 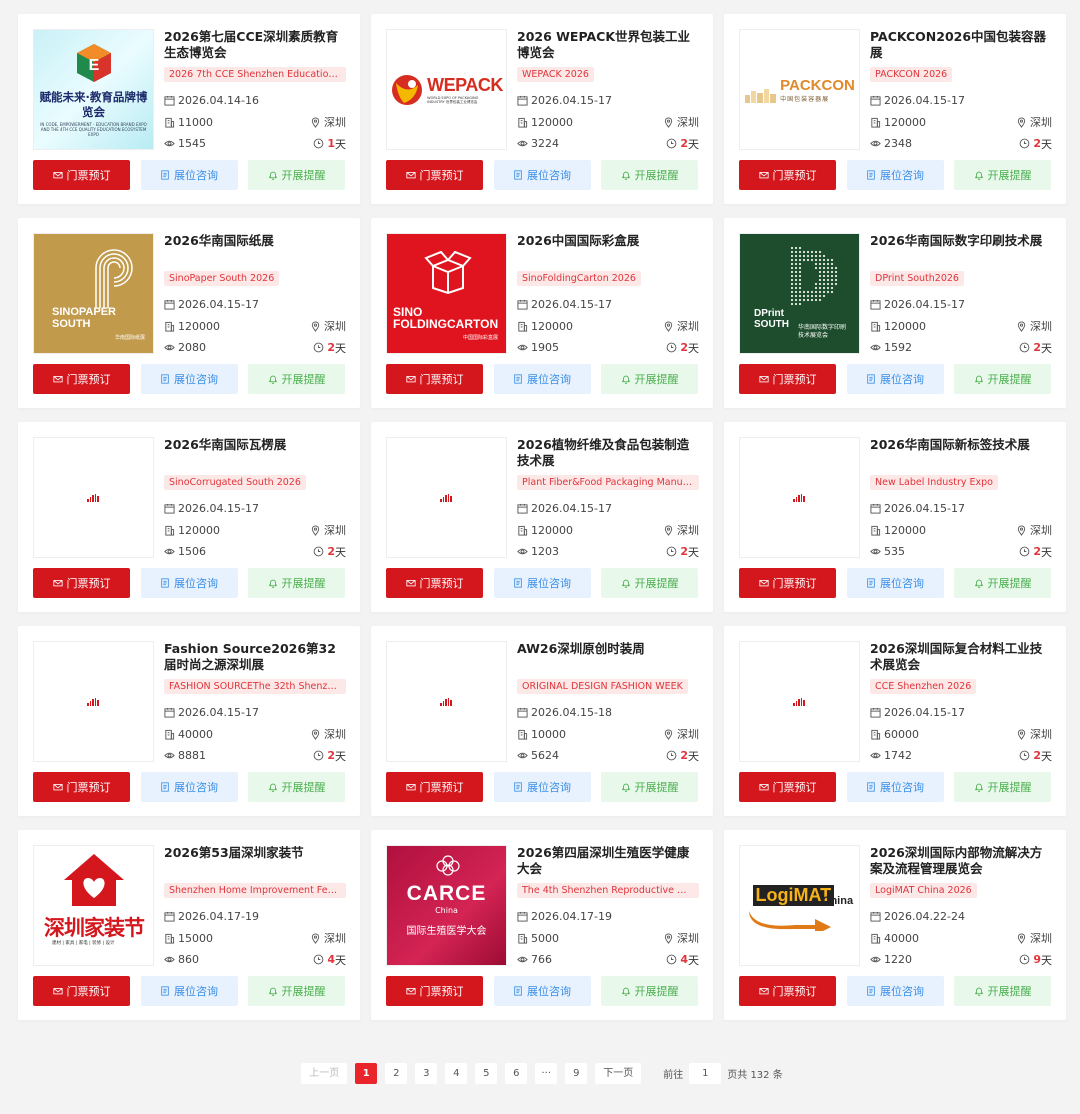 I want to click on expo-title: Fashion Source2026第32届时尚之源深圳展, so click(x=255, y=657).